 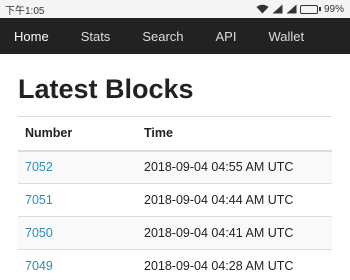 I want to click on table-row: 7051 2018-09-04 04:44 AM UTC, so click(x=175, y=200).